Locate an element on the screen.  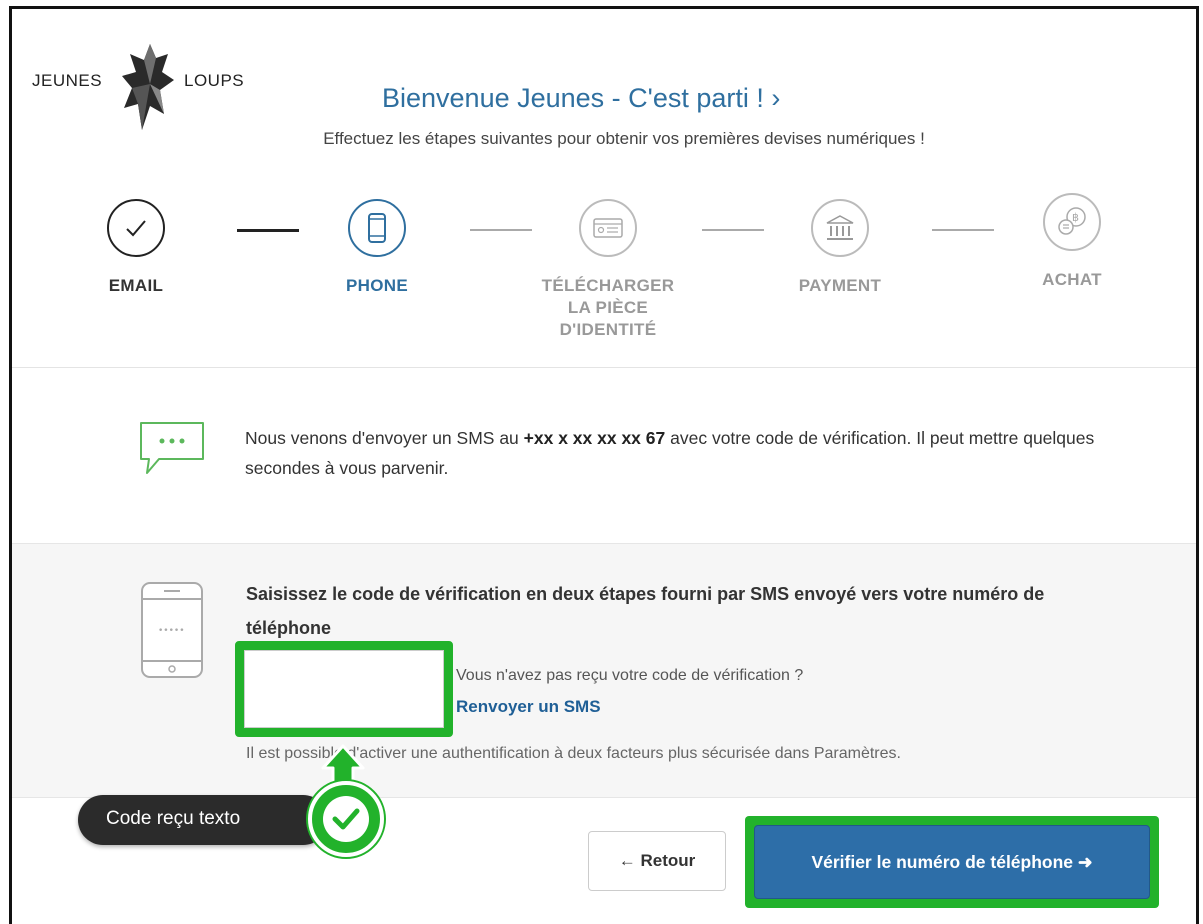
verify-button-highlight: Vérifier le numéro de téléphone ➜ is located at coordinates (952, 862).